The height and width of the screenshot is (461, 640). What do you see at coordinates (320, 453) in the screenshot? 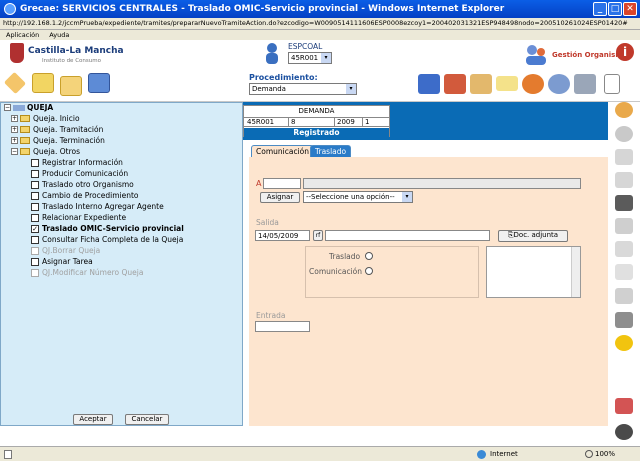
I see `browser-statusbar: Internet 100%` at bounding box center [320, 453].